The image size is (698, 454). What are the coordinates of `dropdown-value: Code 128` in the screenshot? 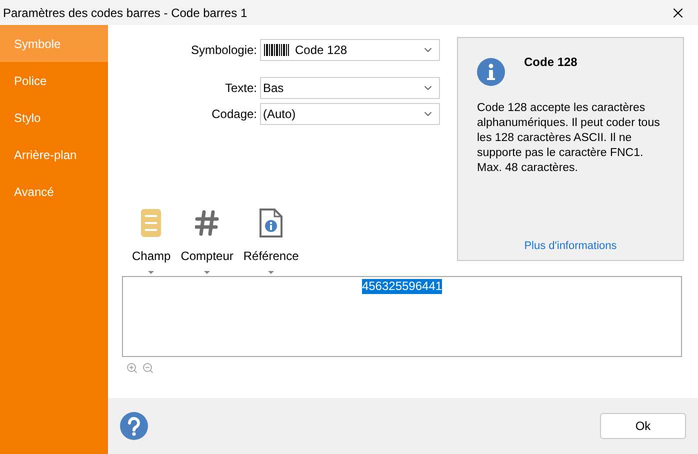 It's located at (321, 50).